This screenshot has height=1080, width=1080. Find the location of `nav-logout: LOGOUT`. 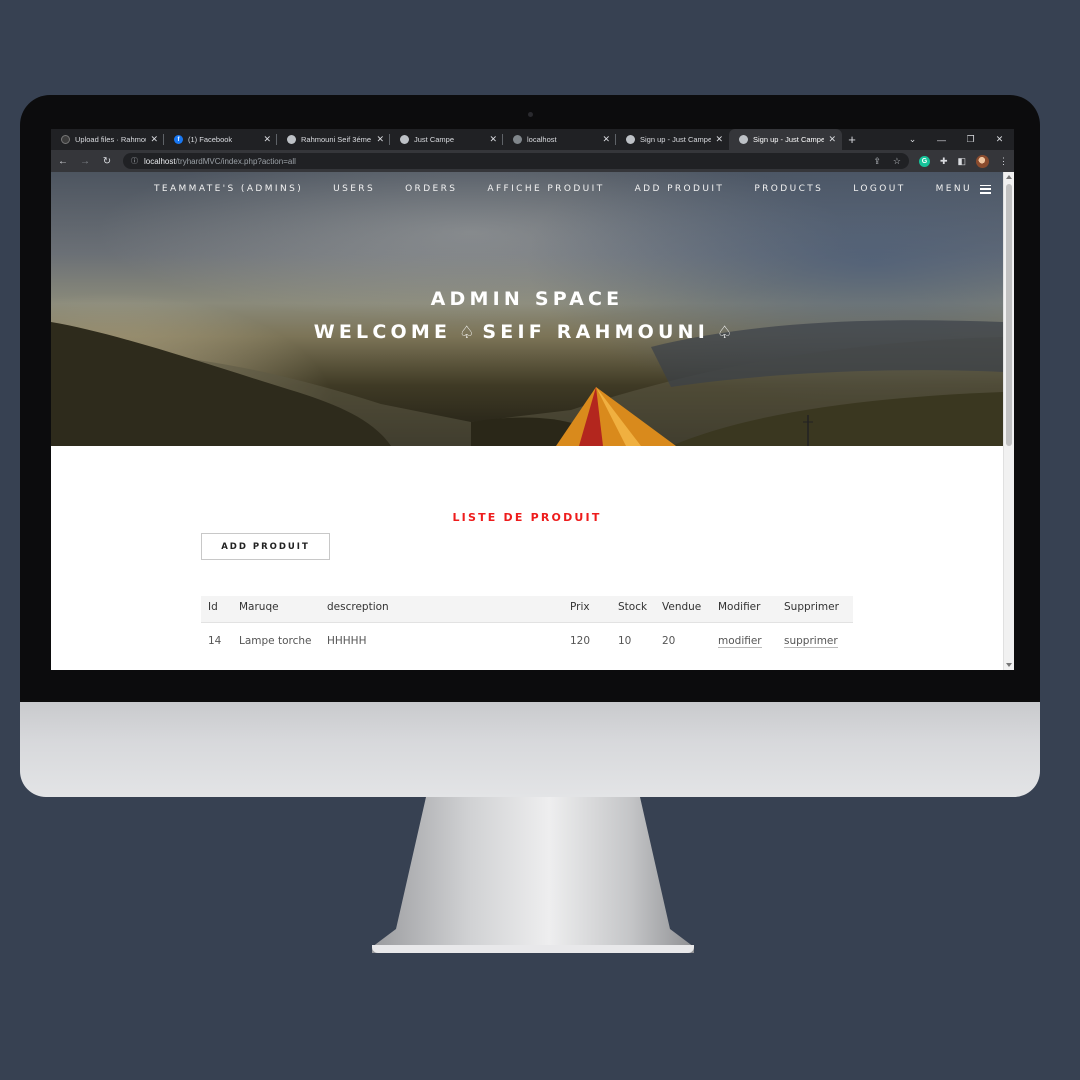

nav-logout: LOGOUT is located at coordinates (879, 189).